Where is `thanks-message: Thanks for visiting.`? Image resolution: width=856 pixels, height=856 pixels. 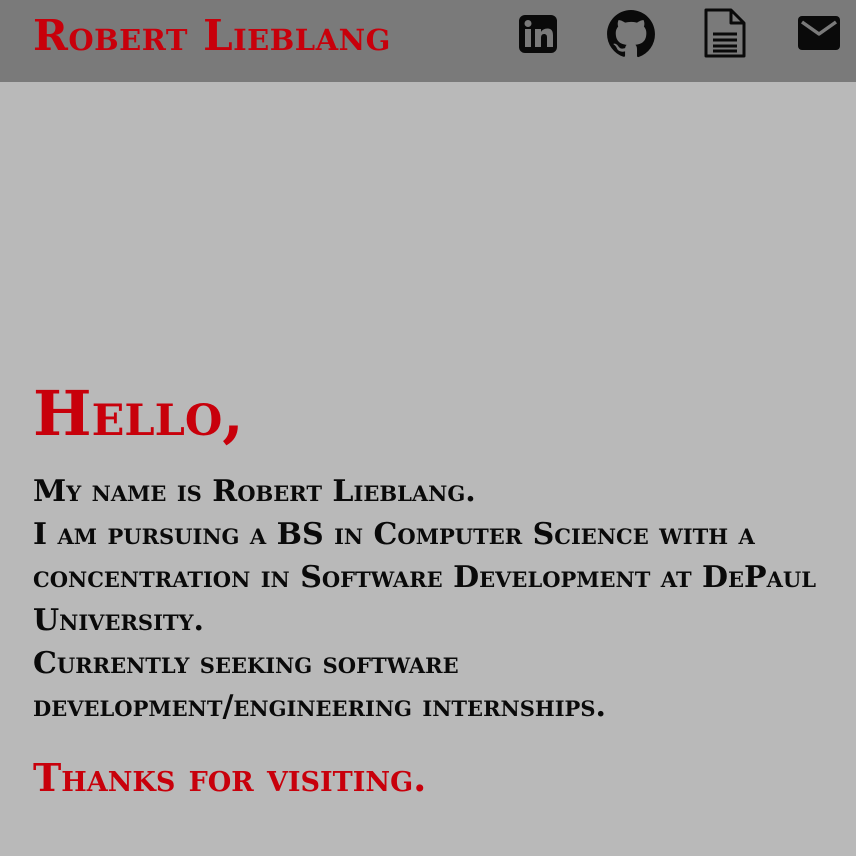 thanks-message: Thanks for visiting. is located at coordinates (230, 777).